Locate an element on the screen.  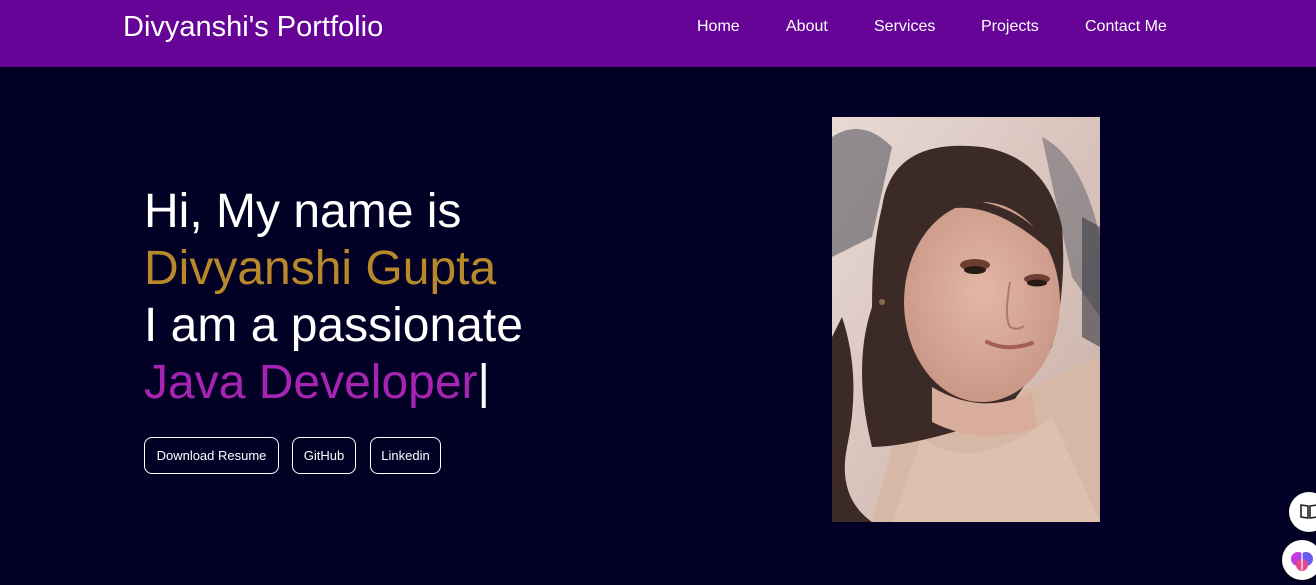
profile-photo-illustration is located at coordinates (966, 319).